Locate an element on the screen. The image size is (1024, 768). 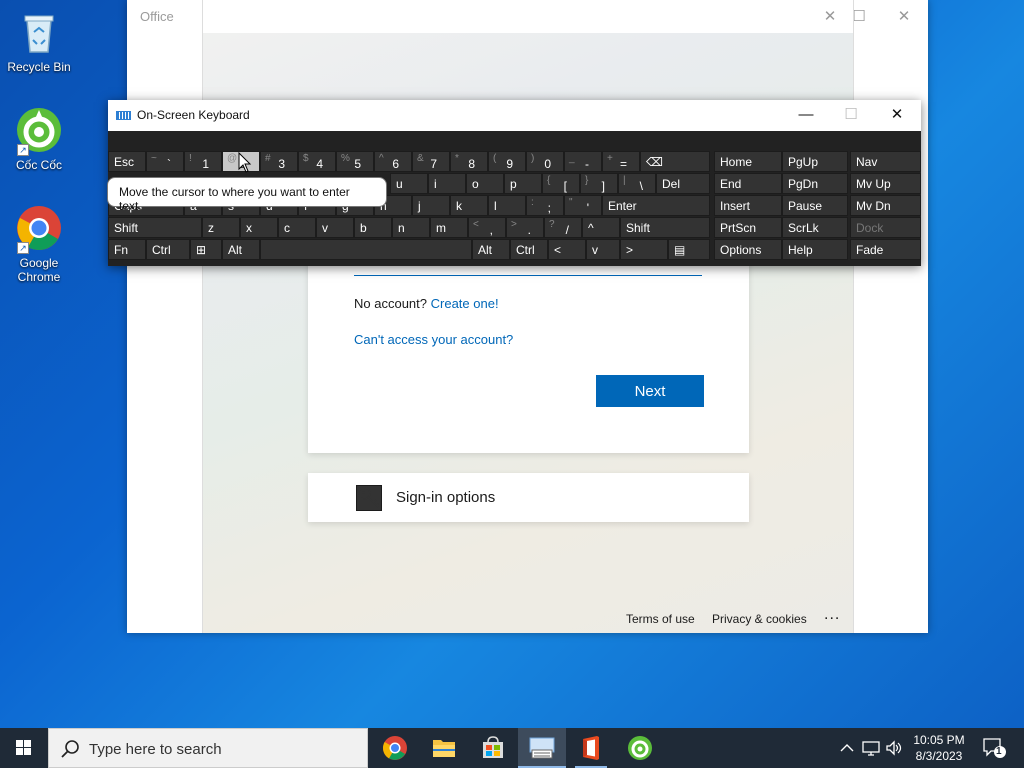
key-row1-9: * 8 is located at coordinates (469, 161).